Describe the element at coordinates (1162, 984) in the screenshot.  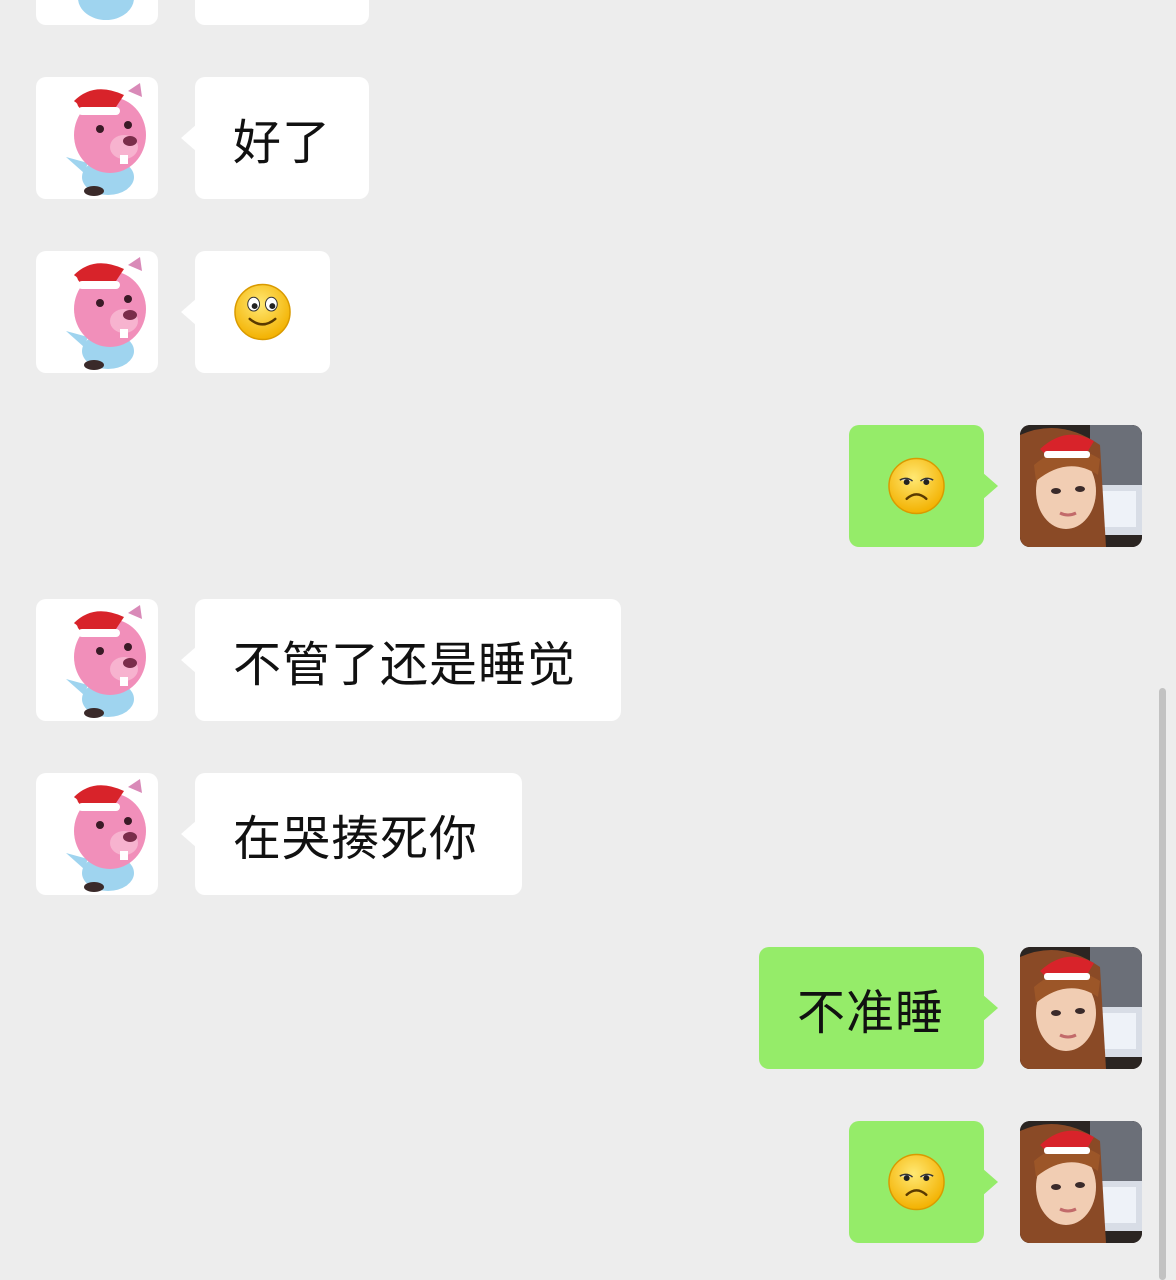
I see `scrollbar` at that location.